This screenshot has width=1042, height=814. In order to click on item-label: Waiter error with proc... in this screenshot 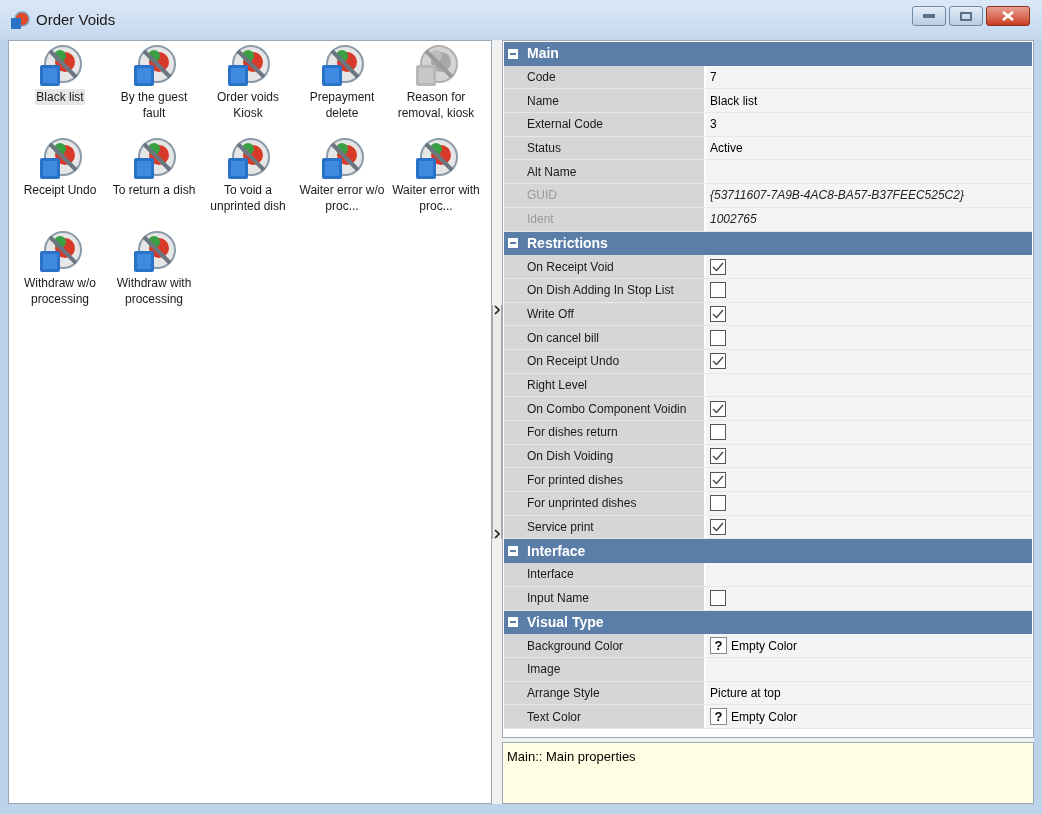, I will do `click(436, 198)`.